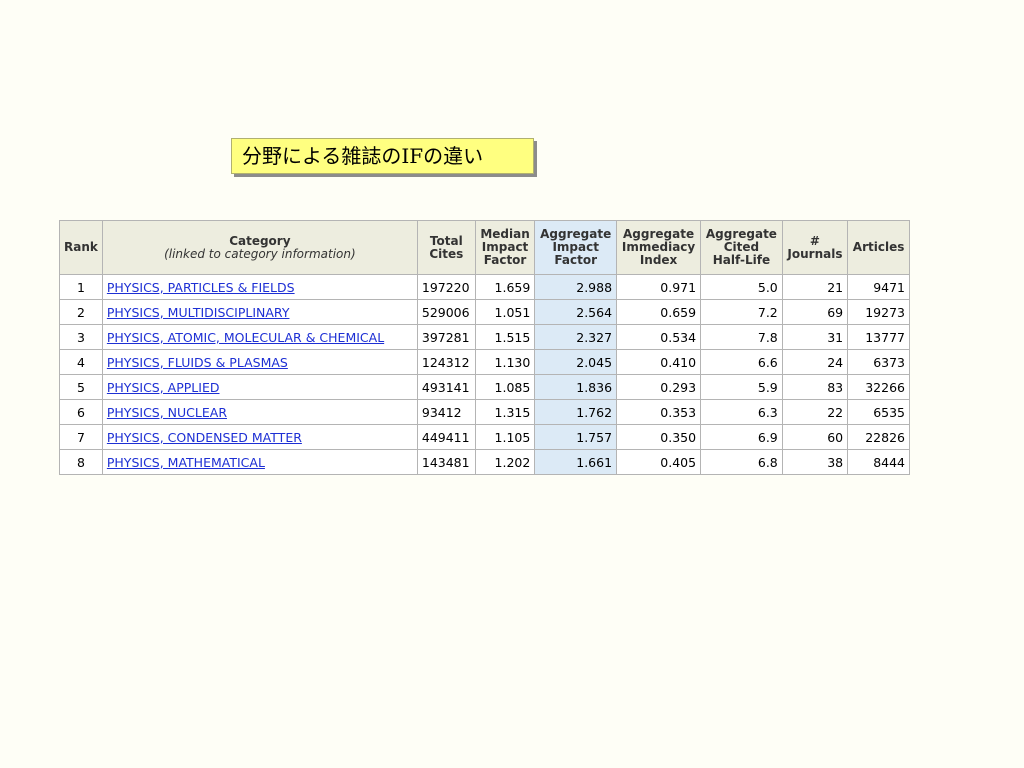 This screenshot has height=768, width=1024. Describe the element at coordinates (815, 387) in the screenshot. I see `cell-journals: 83` at that location.